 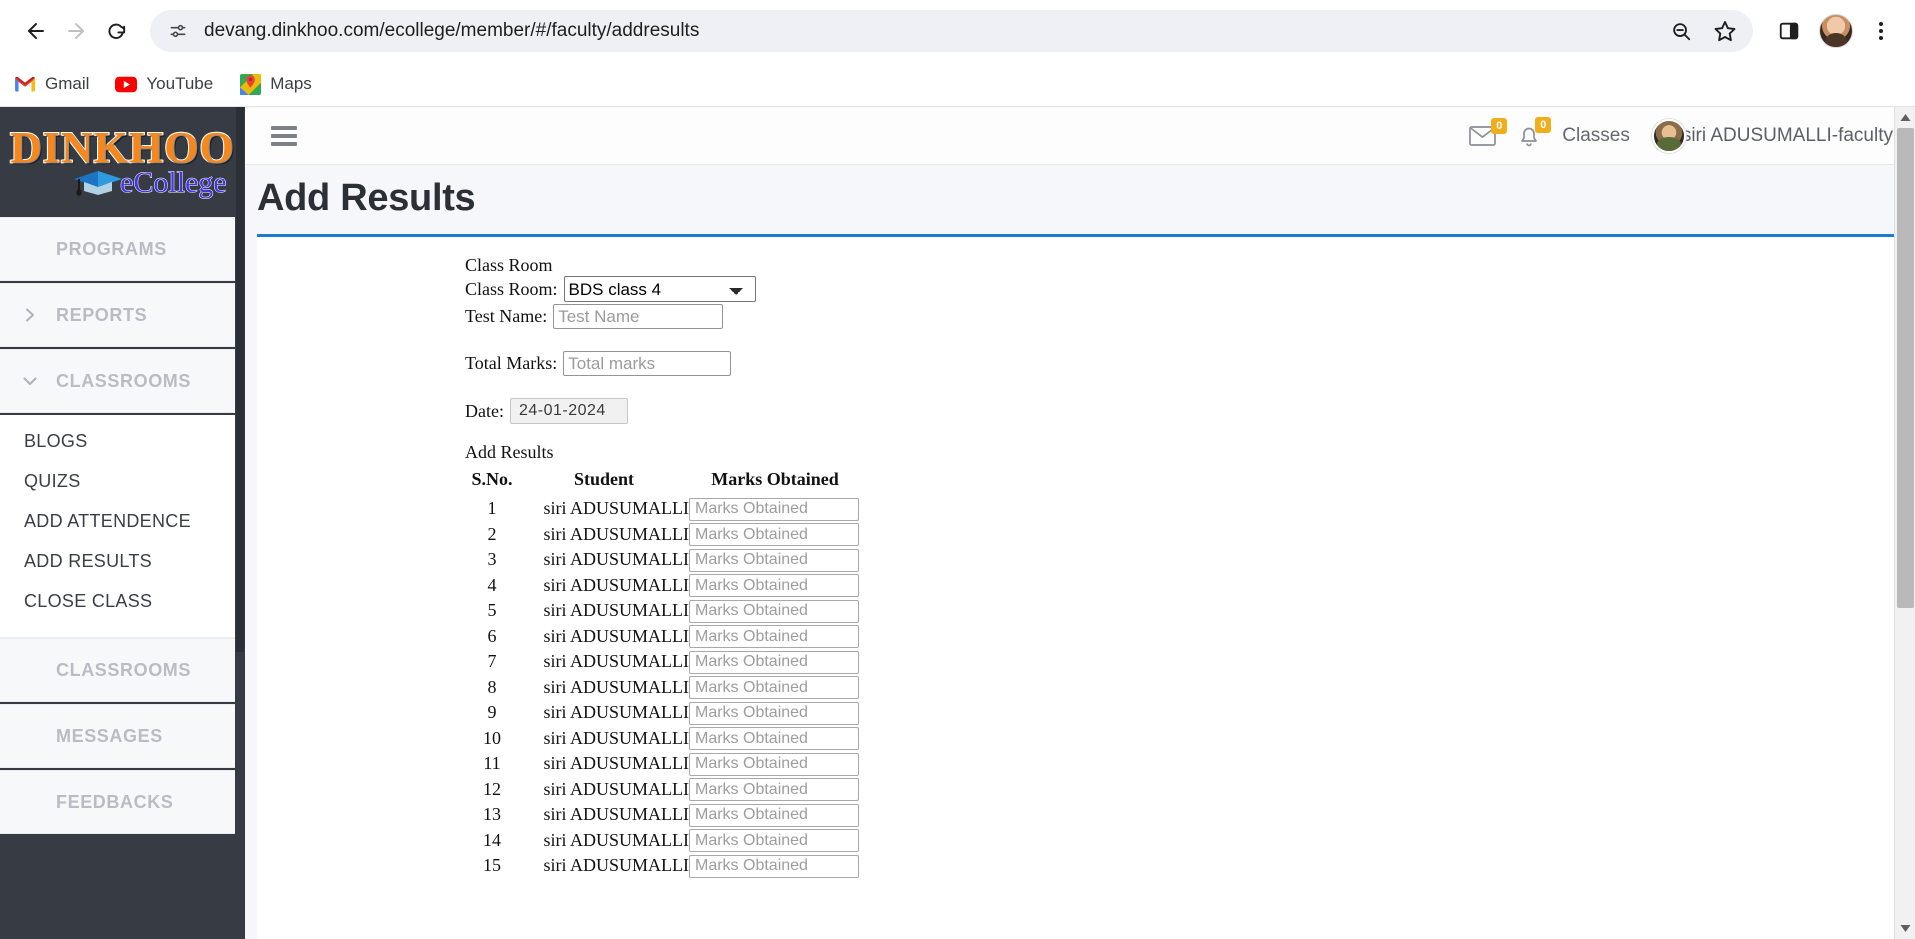 What do you see at coordinates (1836, 31) in the screenshot?
I see `profile-avatar-icon` at bounding box center [1836, 31].